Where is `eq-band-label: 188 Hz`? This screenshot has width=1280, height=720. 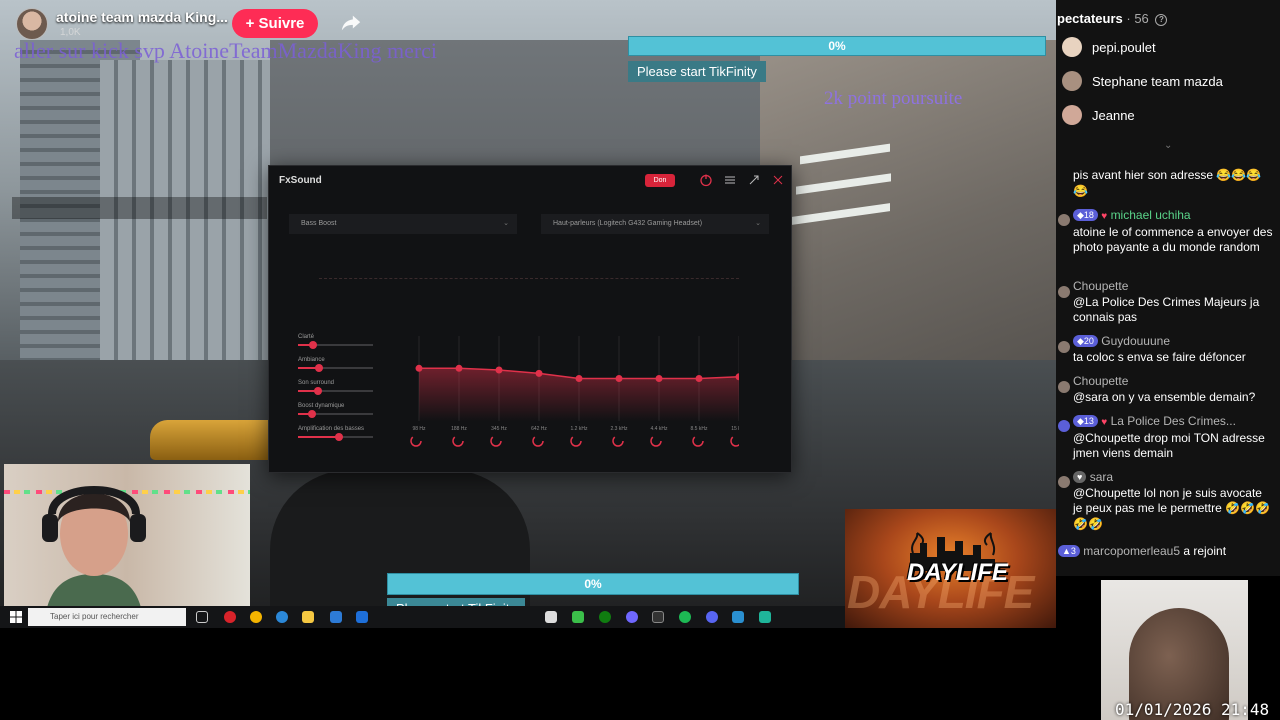
eq-band-label: 188 Hz is located at coordinates (459, 429).